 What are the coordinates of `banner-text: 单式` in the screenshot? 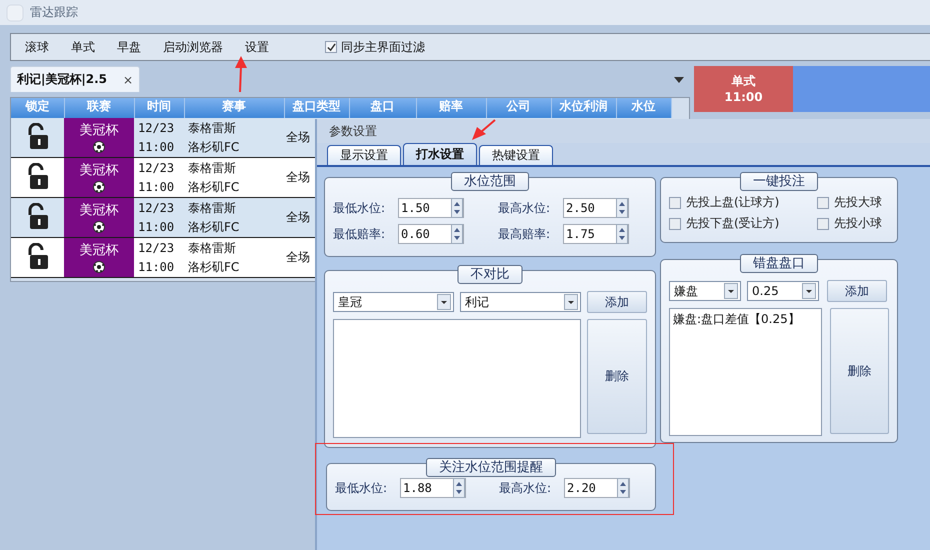 It's located at (744, 81).